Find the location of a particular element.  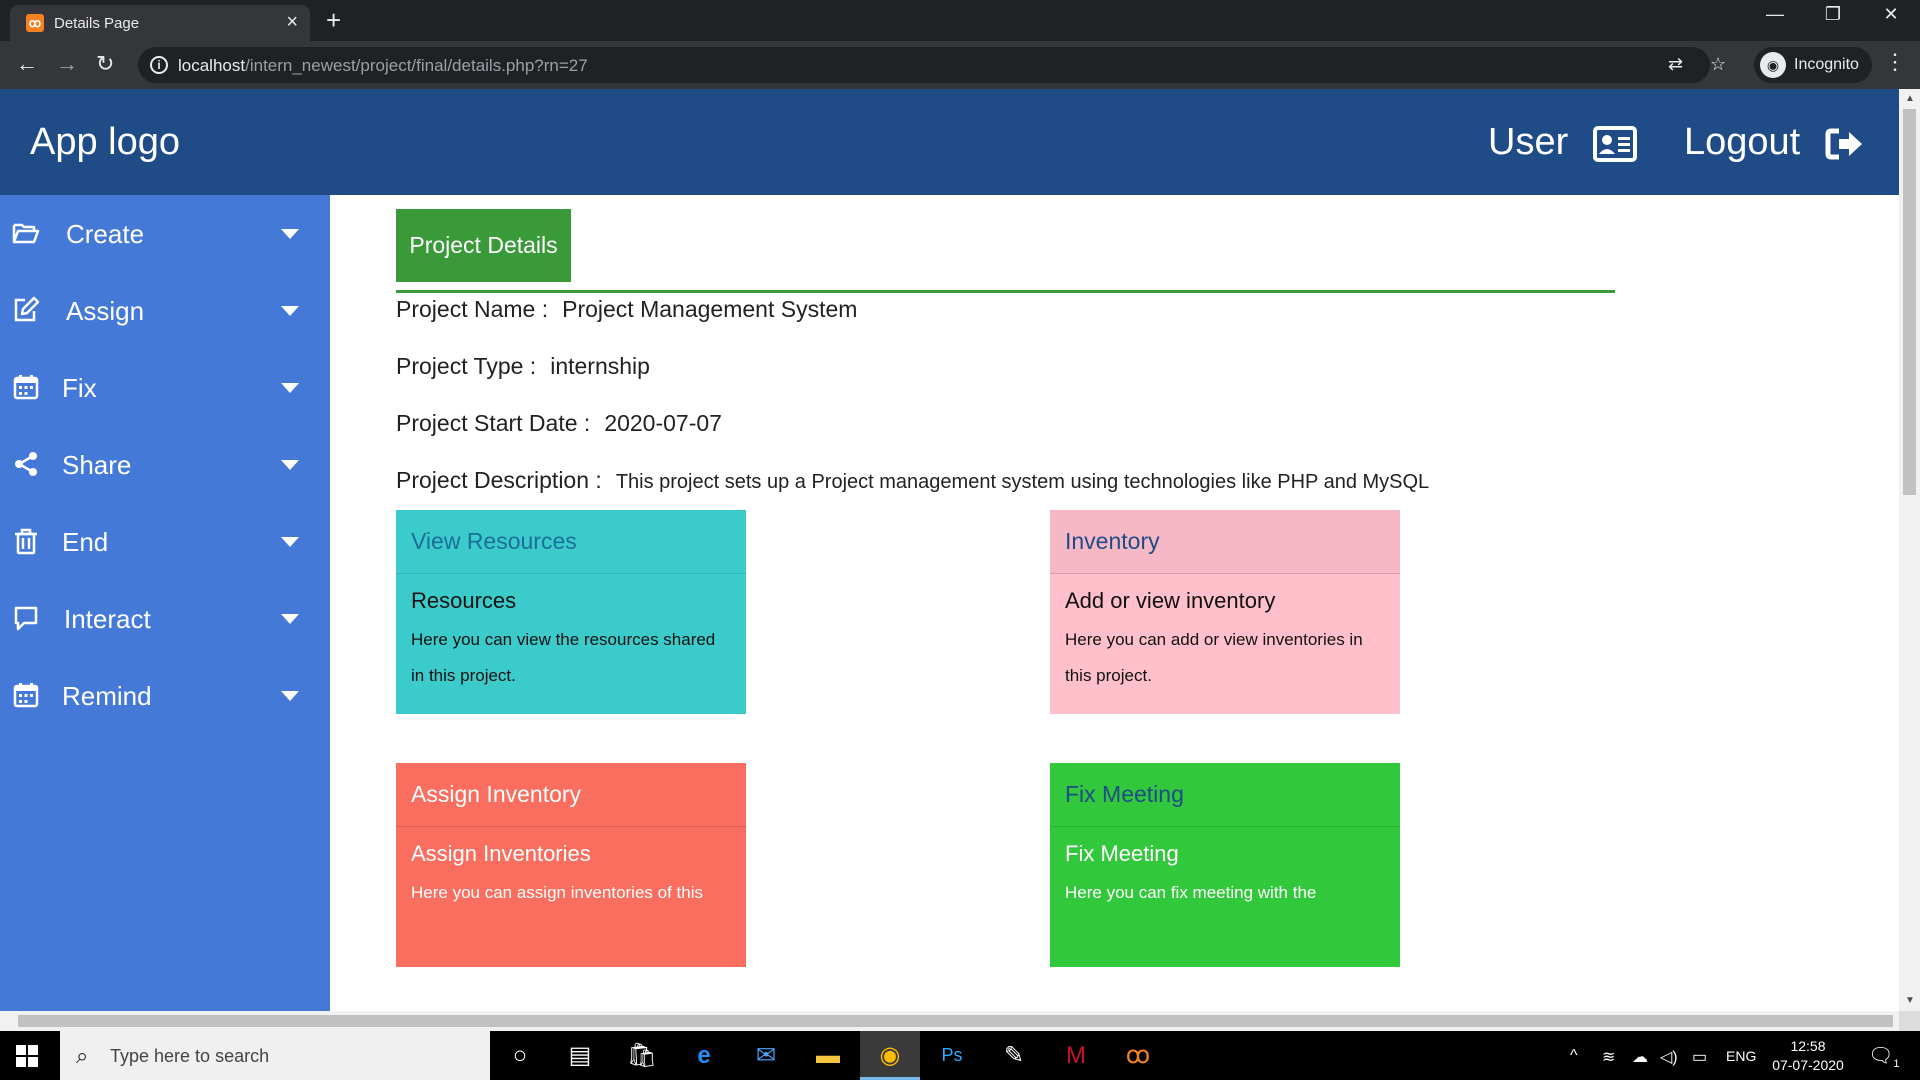

user-link: User is located at coordinates (1562, 142).